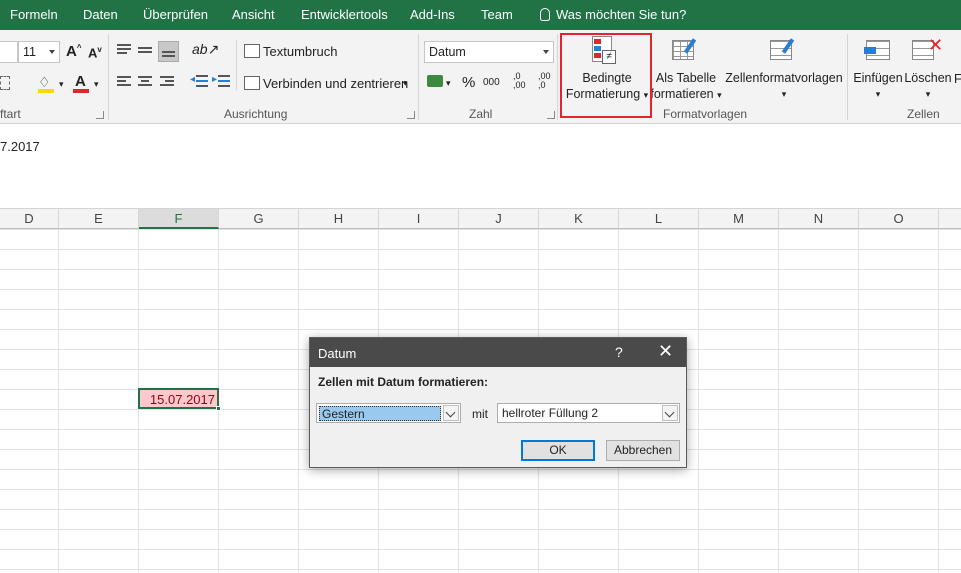  Describe the element at coordinates (643, 450) in the screenshot. I see `cancel-button: Abbrechen` at that location.